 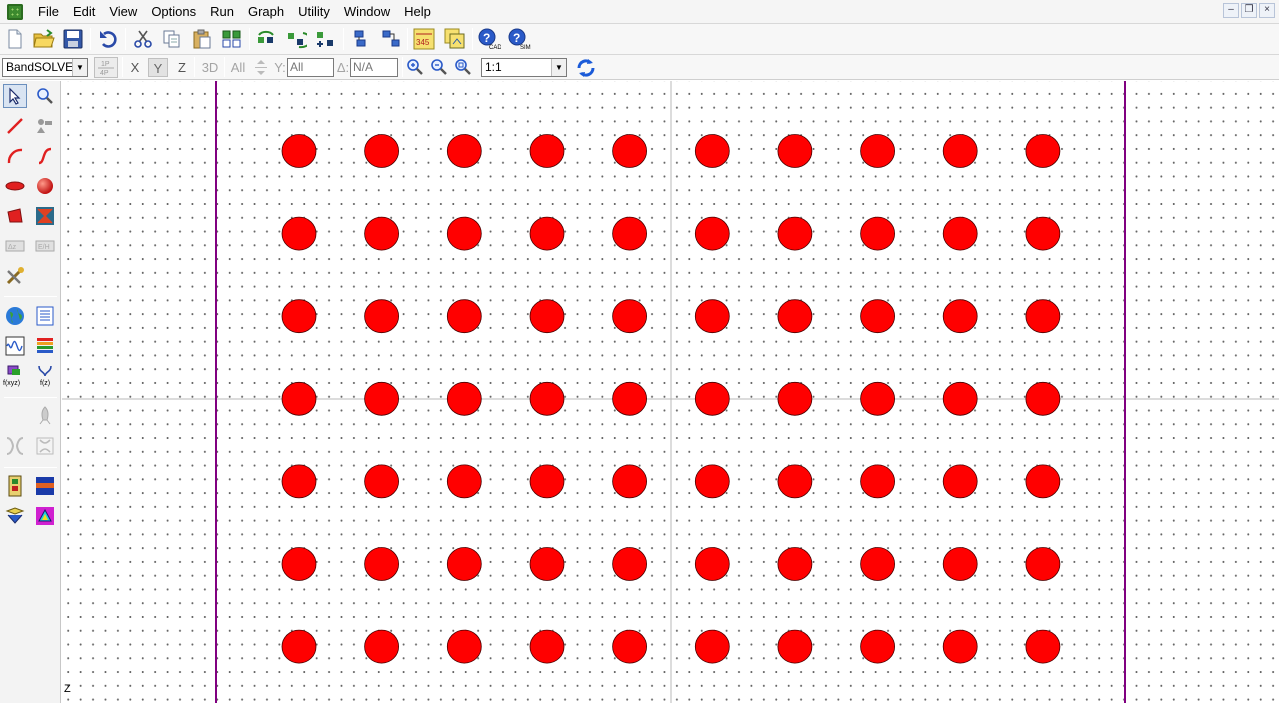 I want to click on array-add-icon, so click(x=326, y=39).